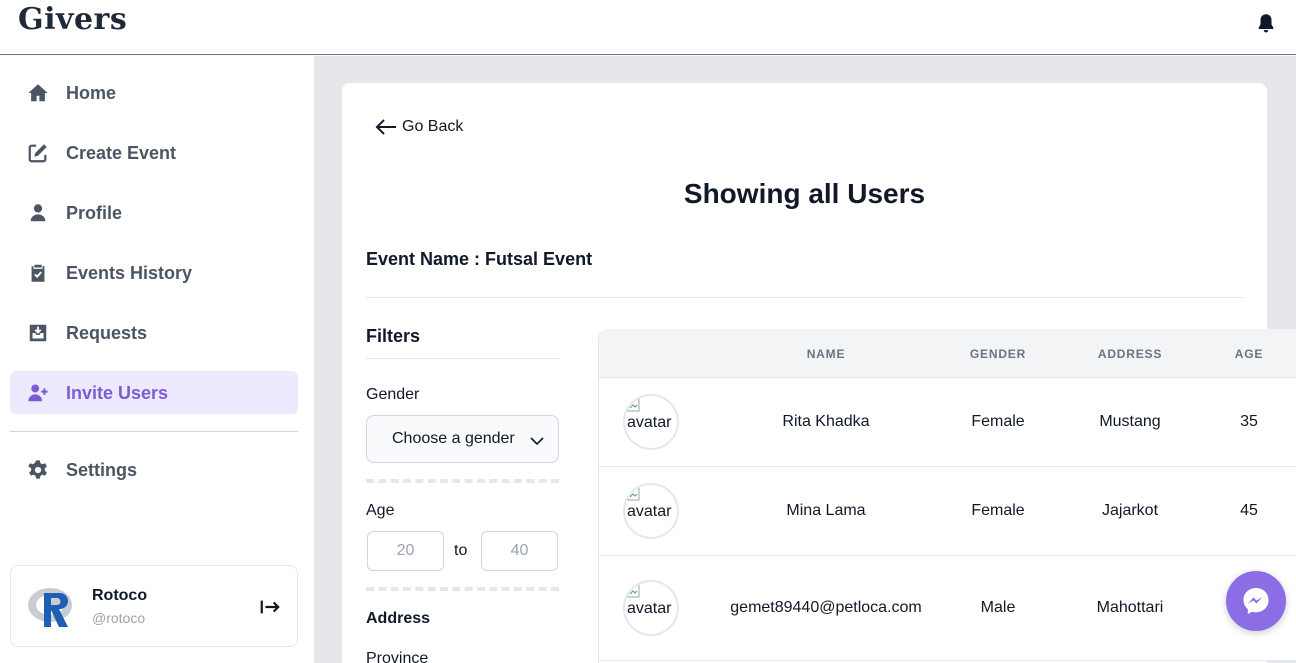 The width and height of the screenshot is (1296, 663). I want to click on filters-title: Filters, so click(393, 336).